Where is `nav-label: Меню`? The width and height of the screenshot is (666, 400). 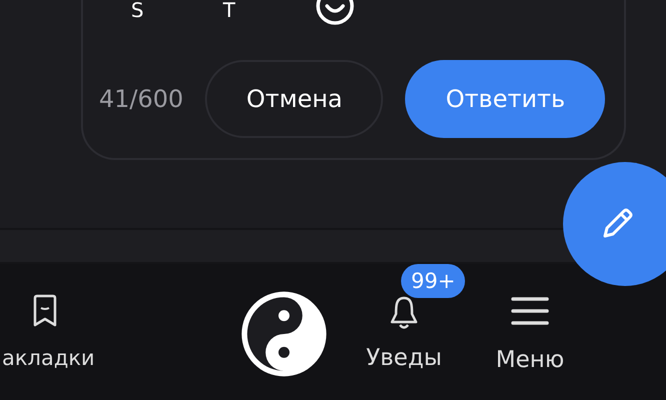 nav-label: Меню is located at coordinates (530, 360).